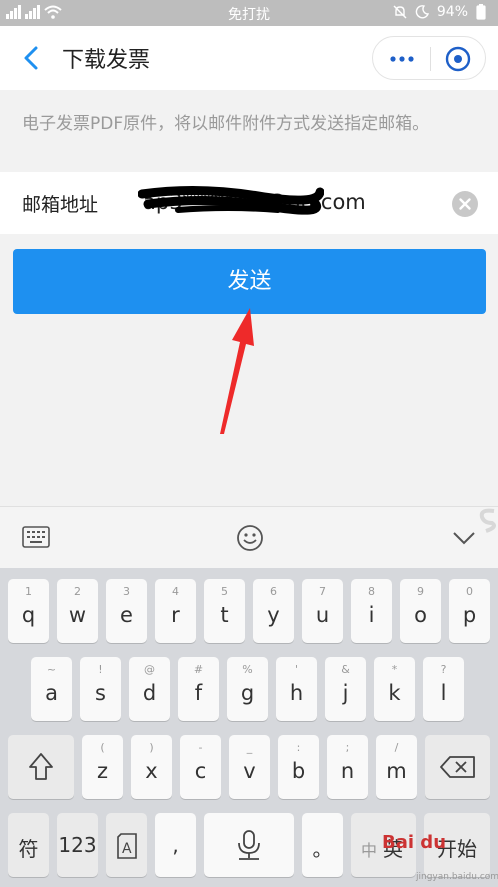 This screenshot has height=887, width=498. I want to click on key-w: 2w, so click(77, 611).